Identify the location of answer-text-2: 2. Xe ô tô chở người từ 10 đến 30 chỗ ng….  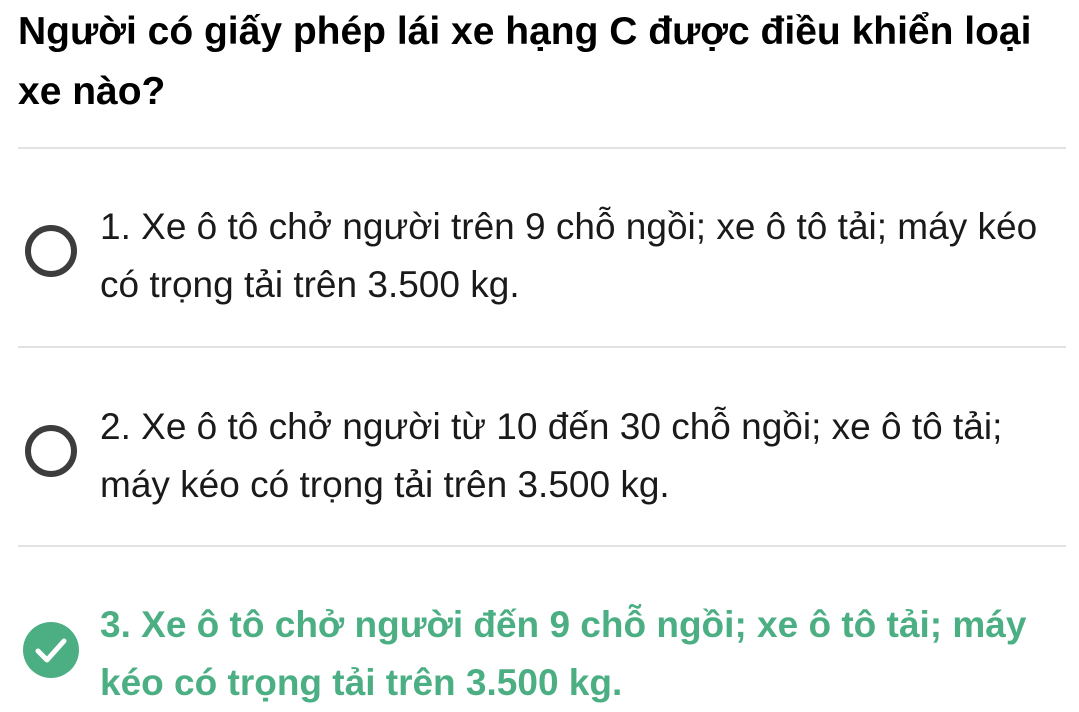
(551, 455).